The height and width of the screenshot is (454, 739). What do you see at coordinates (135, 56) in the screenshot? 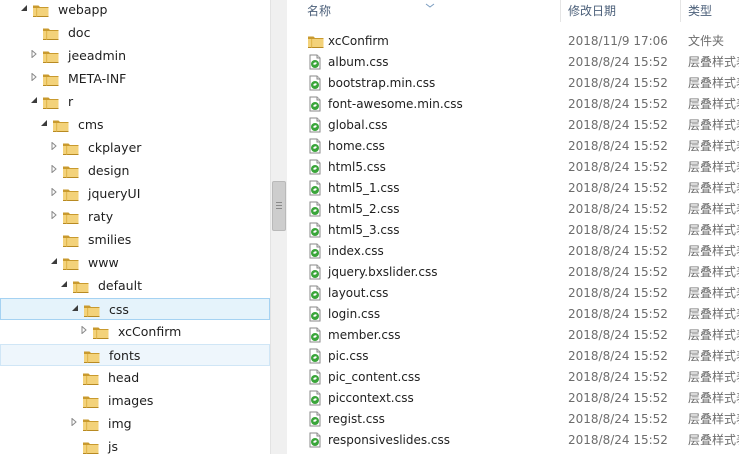
I see `tree-item: jeeadmin` at bounding box center [135, 56].